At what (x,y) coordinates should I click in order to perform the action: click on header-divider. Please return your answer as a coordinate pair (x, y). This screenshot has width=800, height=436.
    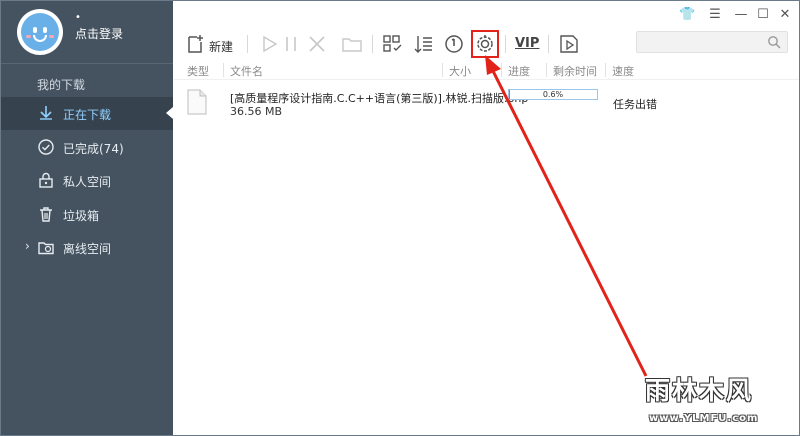
    Looking at the image, I should click on (486, 79).